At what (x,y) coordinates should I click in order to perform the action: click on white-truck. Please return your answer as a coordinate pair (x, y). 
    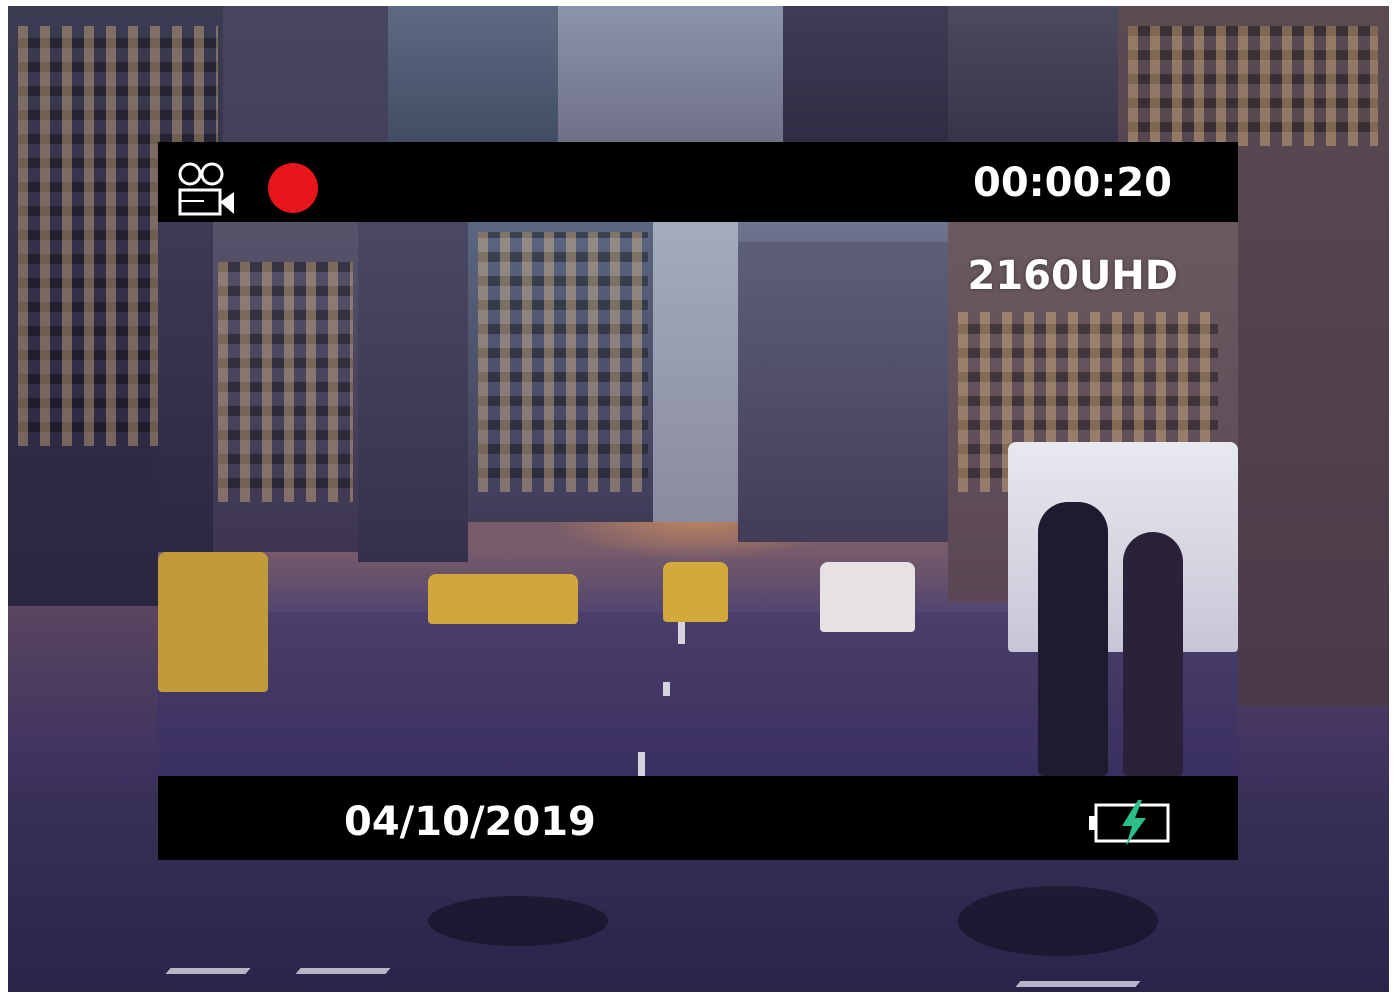
    Looking at the image, I should click on (867, 597).